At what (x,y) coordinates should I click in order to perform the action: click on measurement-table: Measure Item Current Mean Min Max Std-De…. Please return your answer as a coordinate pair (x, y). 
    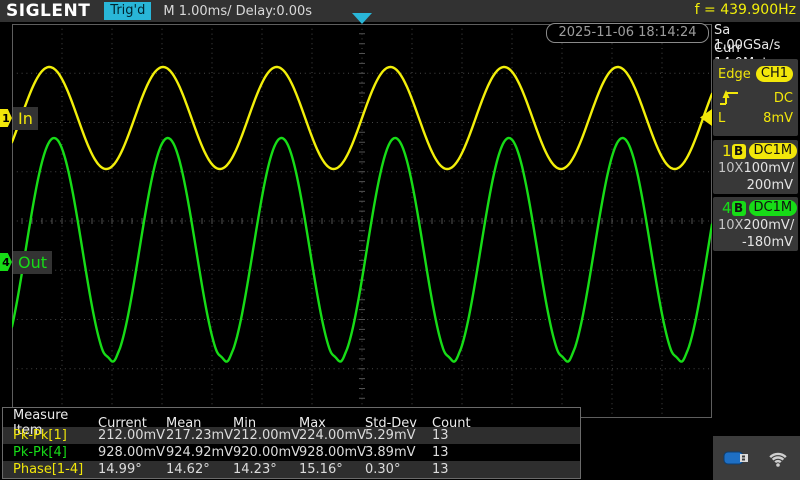
    Looking at the image, I should click on (291, 443).